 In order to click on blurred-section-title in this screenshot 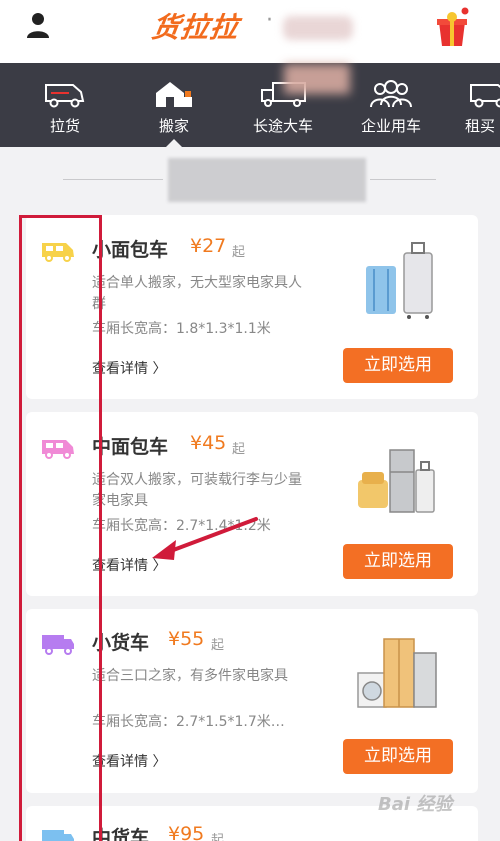, I will do `click(267, 180)`.